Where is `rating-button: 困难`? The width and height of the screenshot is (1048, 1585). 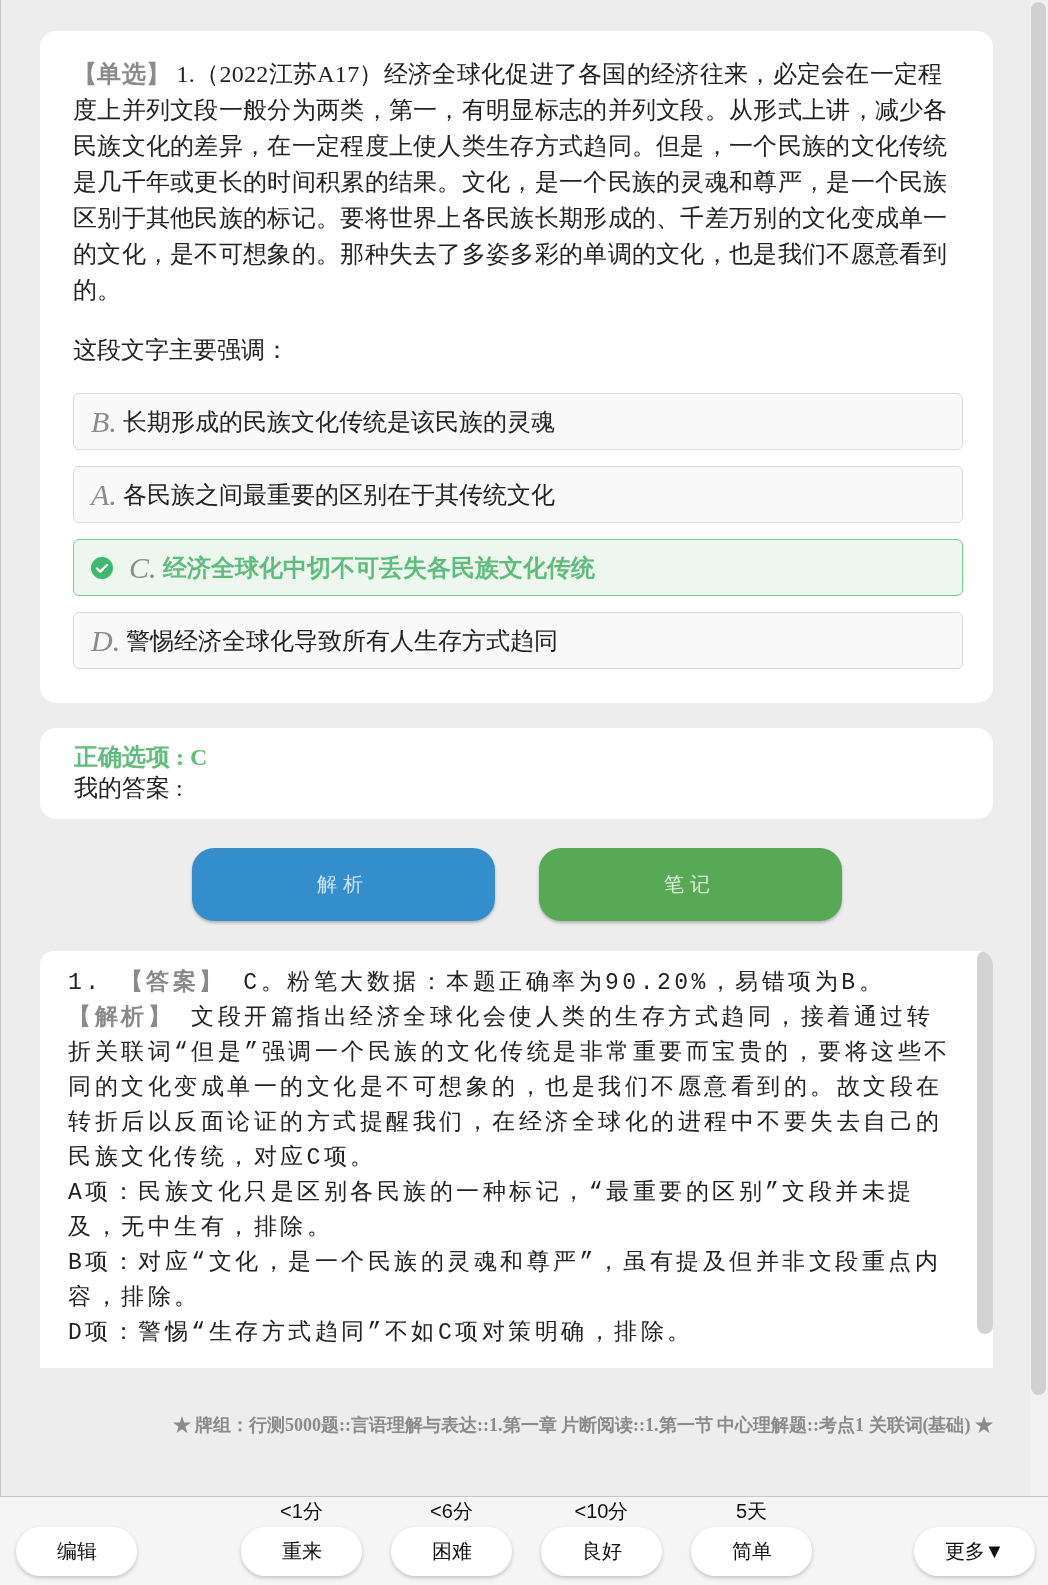
rating-button: 困难 is located at coordinates (451, 1551).